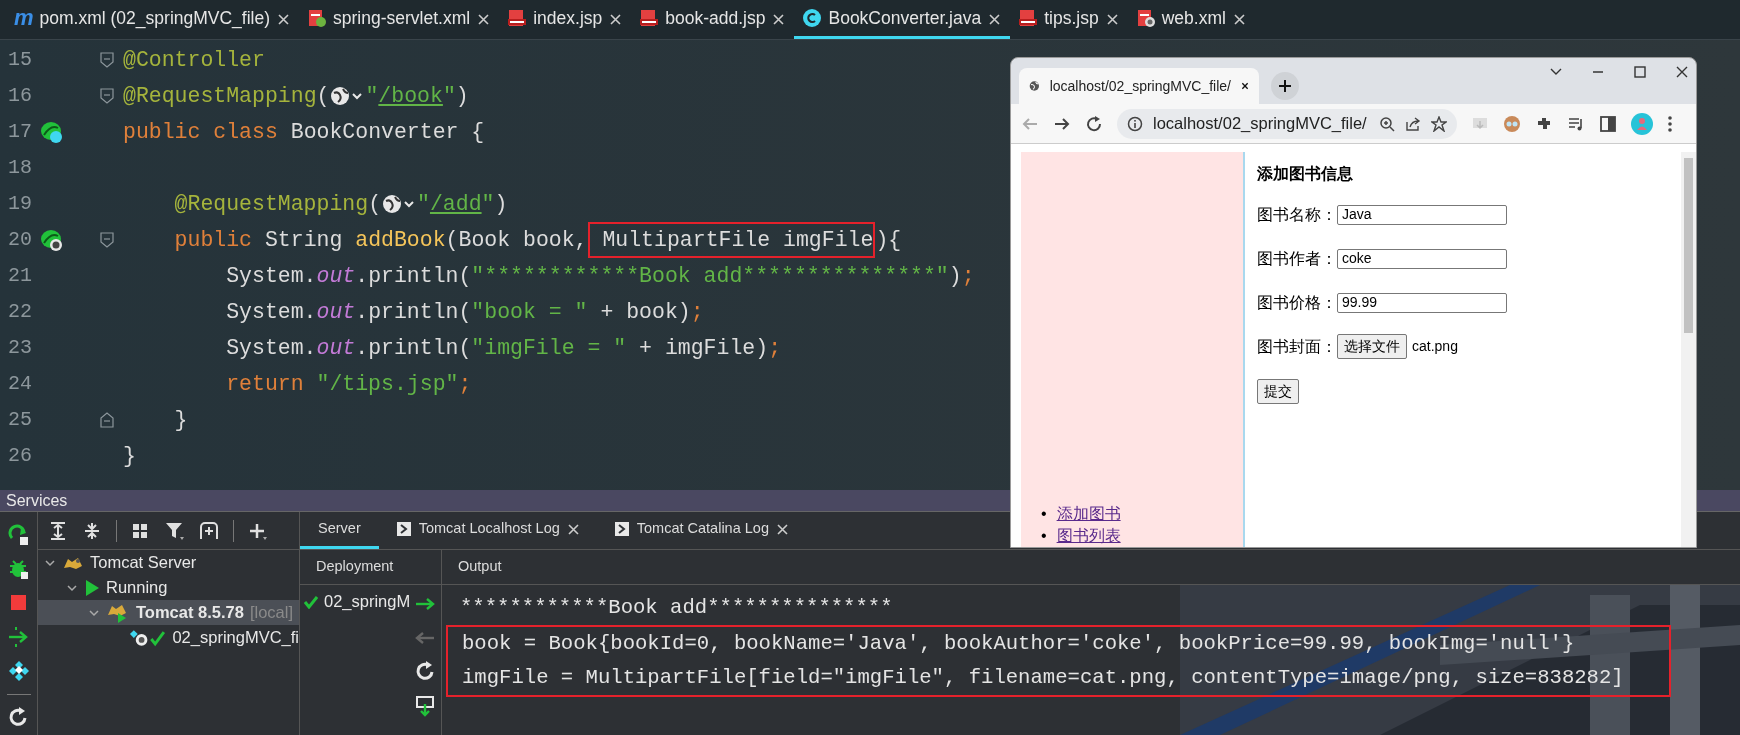  What do you see at coordinates (168, 612) in the screenshot?
I see `tree-item: Tomcat 8.5.78 [local]` at bounding box center [168, 612].